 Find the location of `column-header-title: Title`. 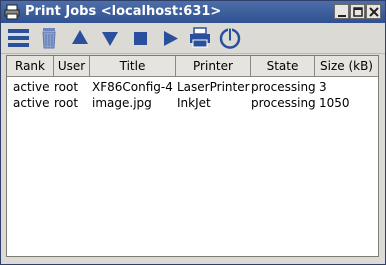

column-header-title: Title is located at coordinates (133, 66).